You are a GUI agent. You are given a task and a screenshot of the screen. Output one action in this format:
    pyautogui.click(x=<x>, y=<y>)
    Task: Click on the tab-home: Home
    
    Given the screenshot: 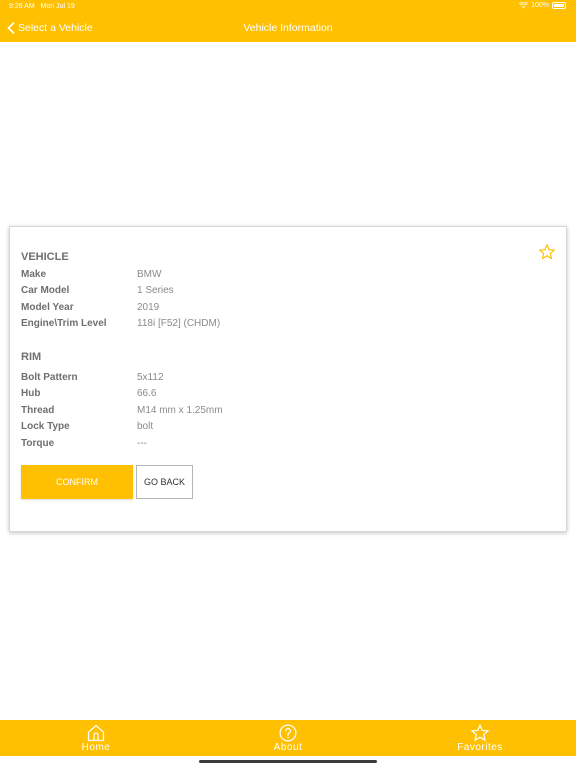 What is the action you would take?
    pyautogui.click(x=96, y=738)
    